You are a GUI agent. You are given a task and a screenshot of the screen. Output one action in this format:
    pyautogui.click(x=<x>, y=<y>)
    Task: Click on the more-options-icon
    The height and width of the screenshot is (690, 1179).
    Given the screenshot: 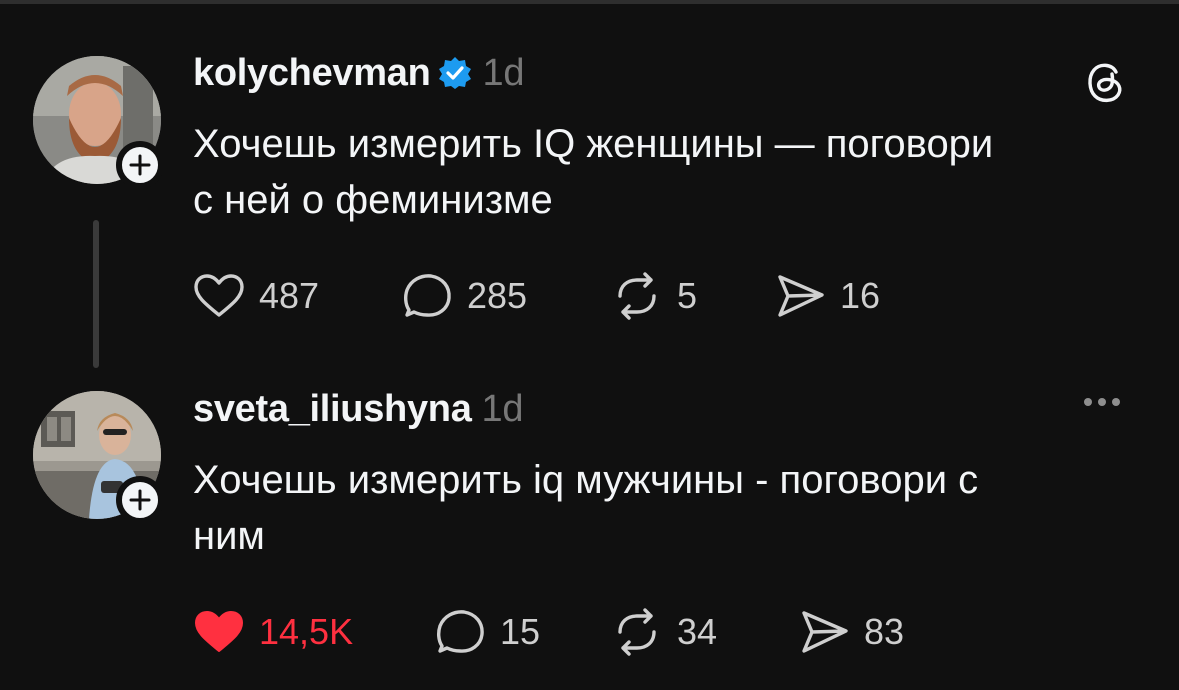 What is the action you would take?
    pyautogui.click(x=1102, y=402)
    